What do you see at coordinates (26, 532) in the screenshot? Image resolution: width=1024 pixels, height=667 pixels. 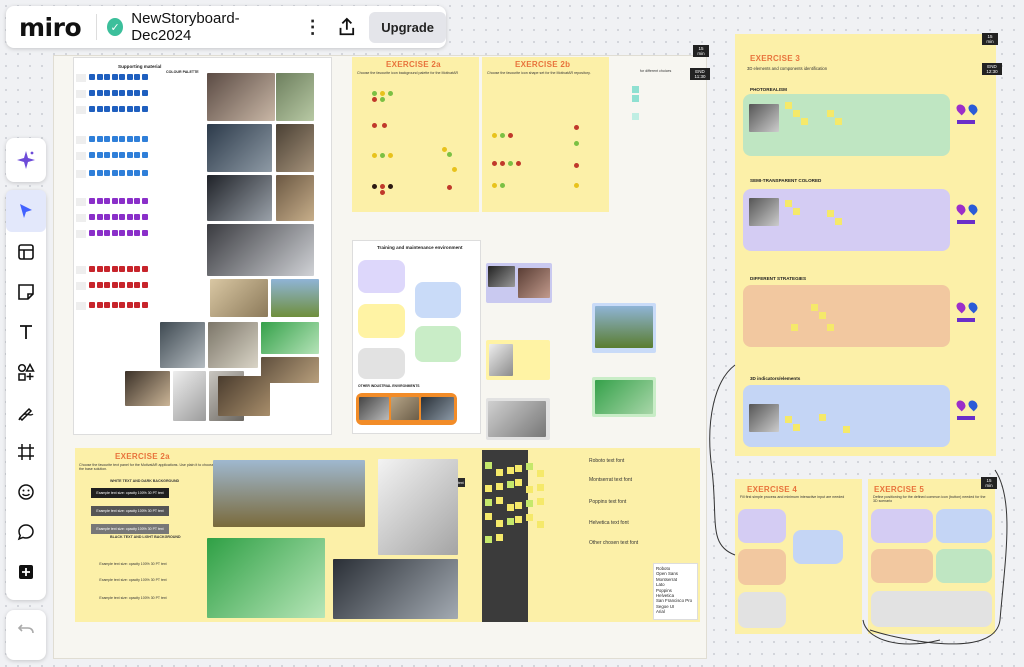 I see `comment-icon` at bounding box center [26, 532].